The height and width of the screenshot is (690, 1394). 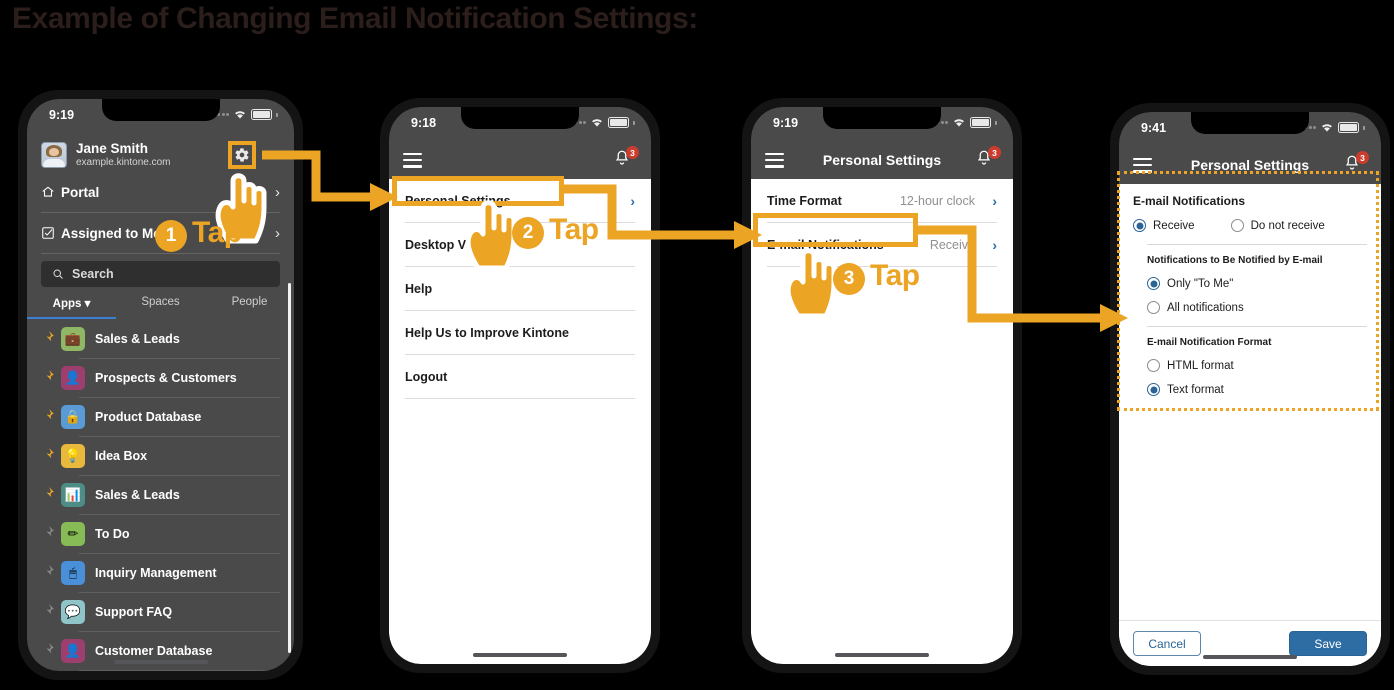 I want to click on list-item-label: Prospects & Customers, so click(x=166, y=378).